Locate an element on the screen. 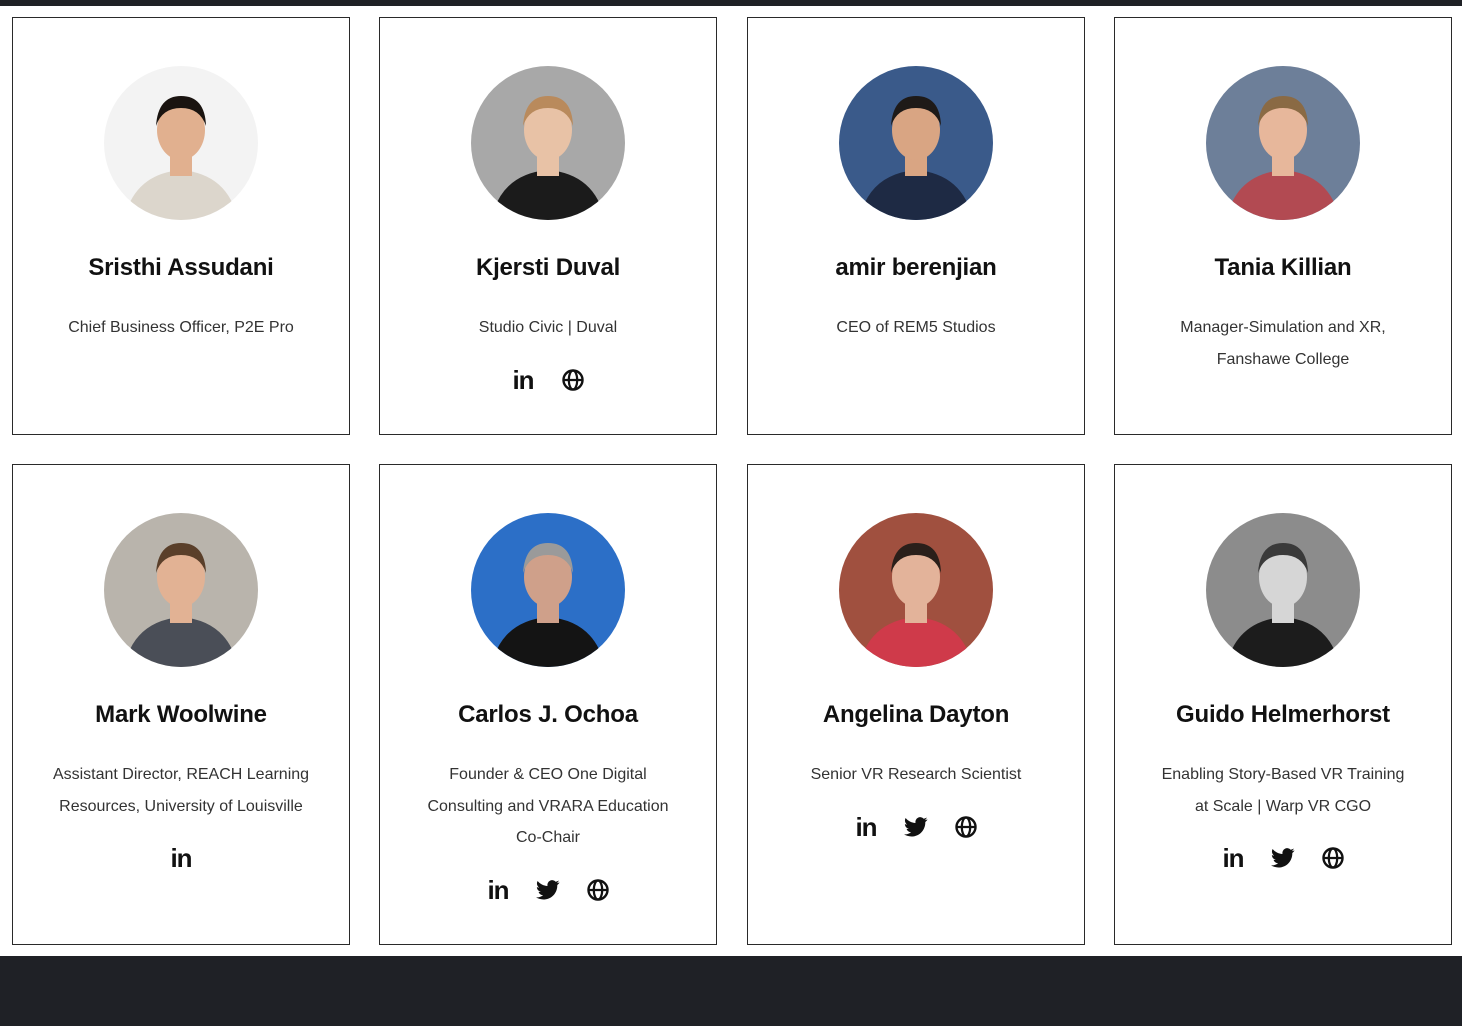  speaker-role-line: Enabling Story-Based VR Training is located at coordinates (1283, 774).